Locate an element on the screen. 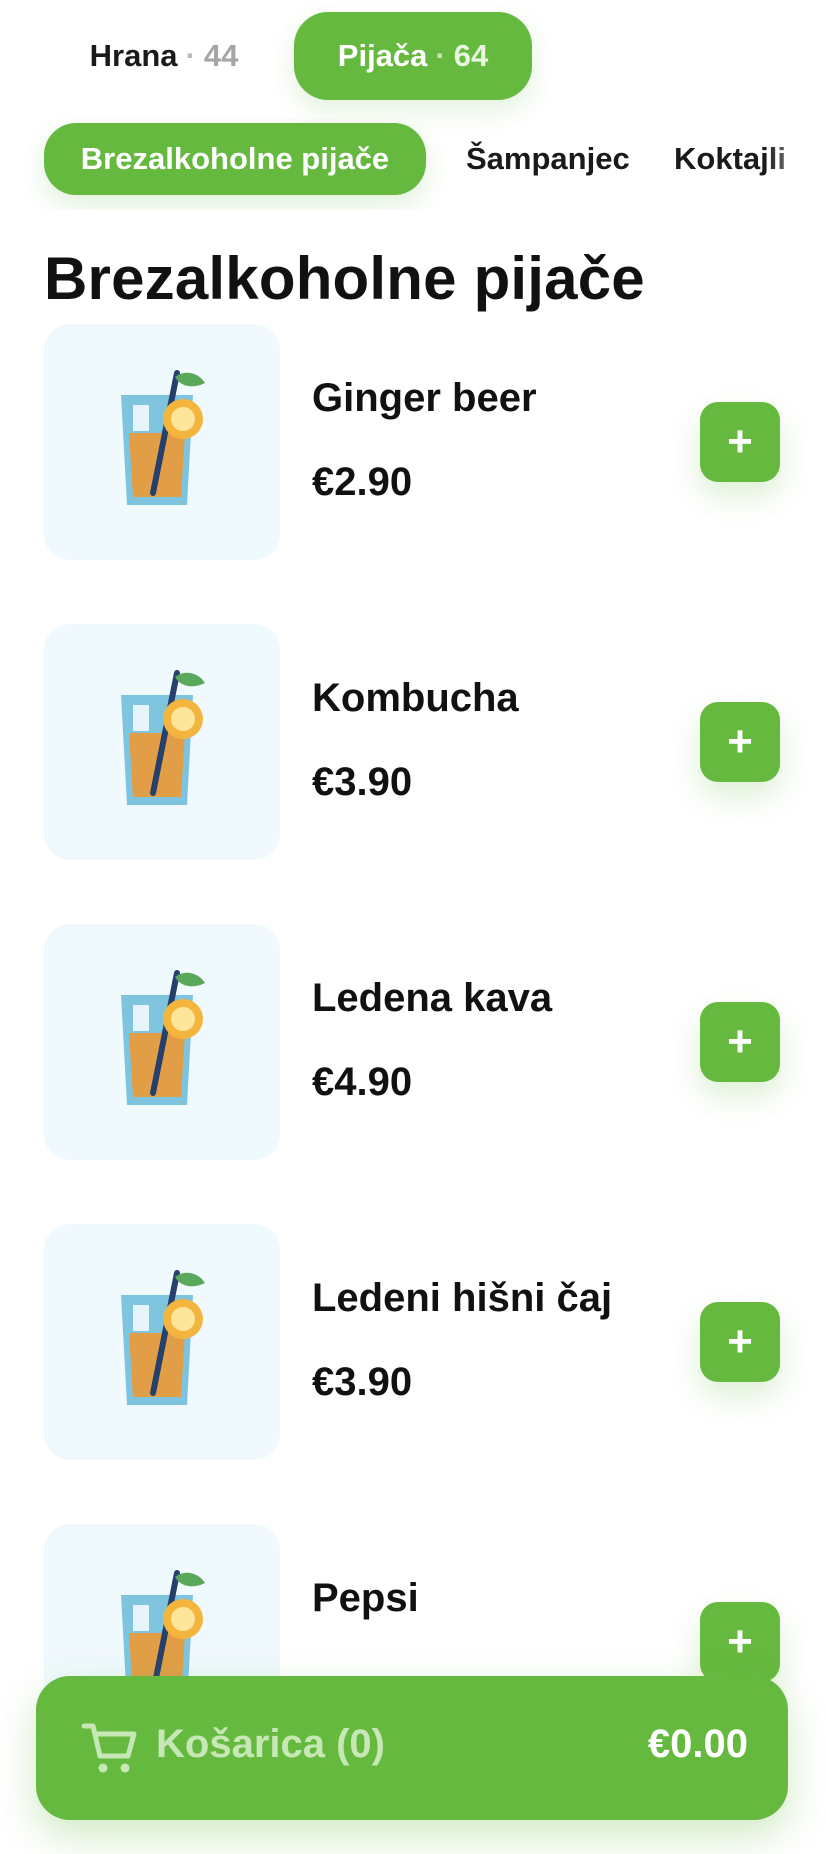 The image size is (826, 1854). product-name: Ginger beer is located at coordinates (424, 398).